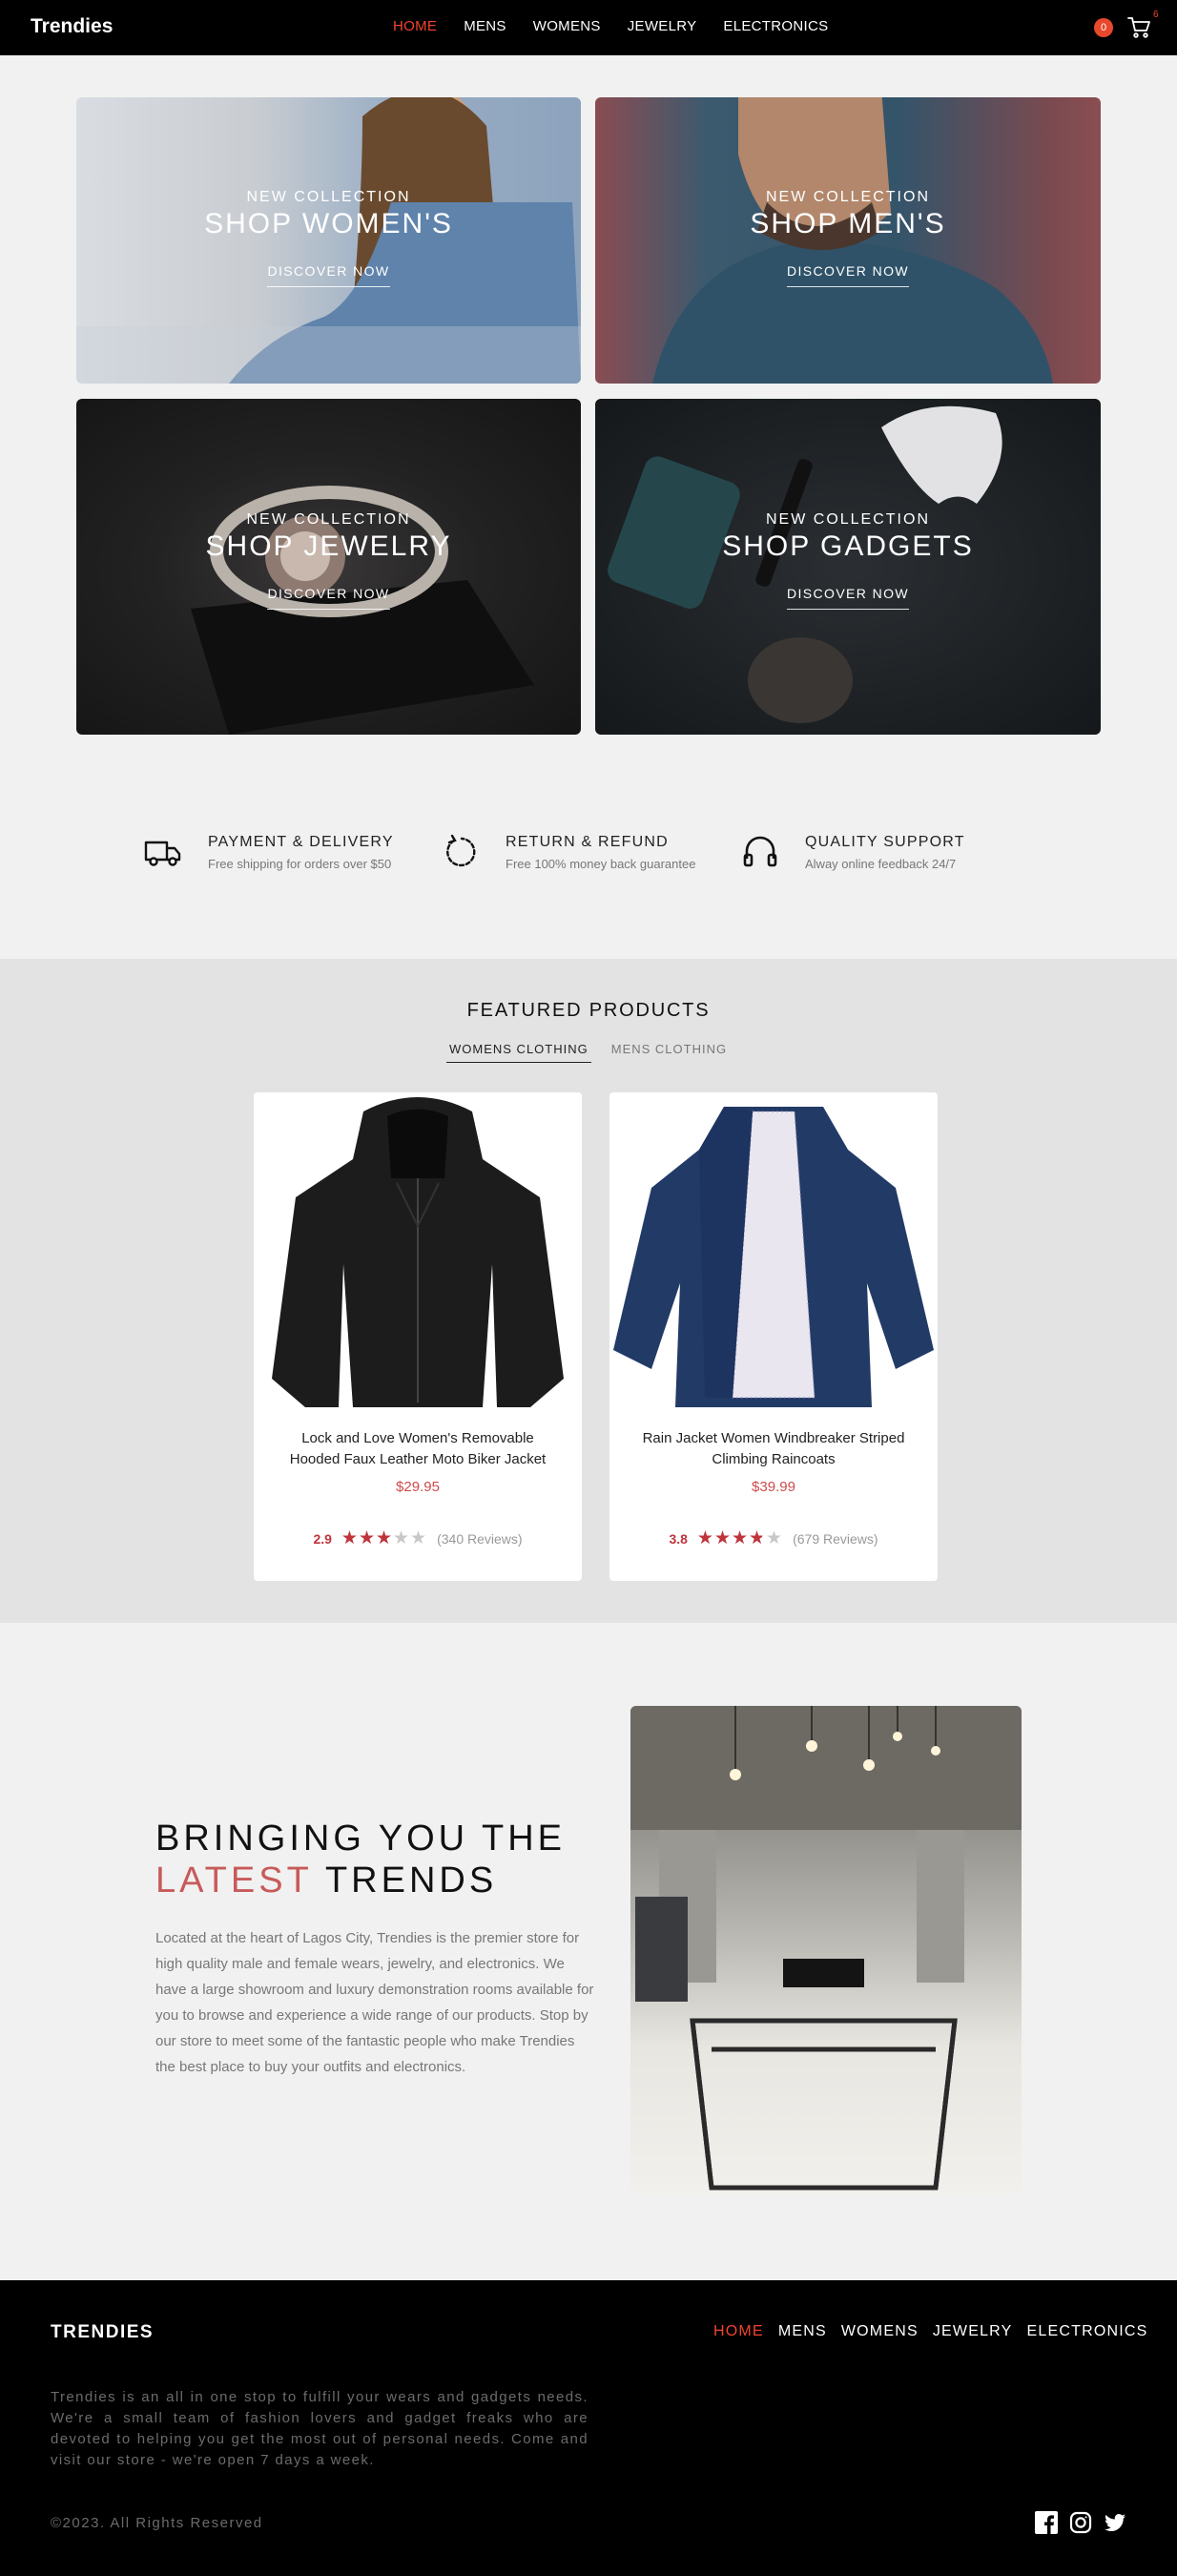  What do you see at coordinates (1156, 15) in the screenshot?
I see `cart-count-badge: 6` at bounding box center [1156, 15].